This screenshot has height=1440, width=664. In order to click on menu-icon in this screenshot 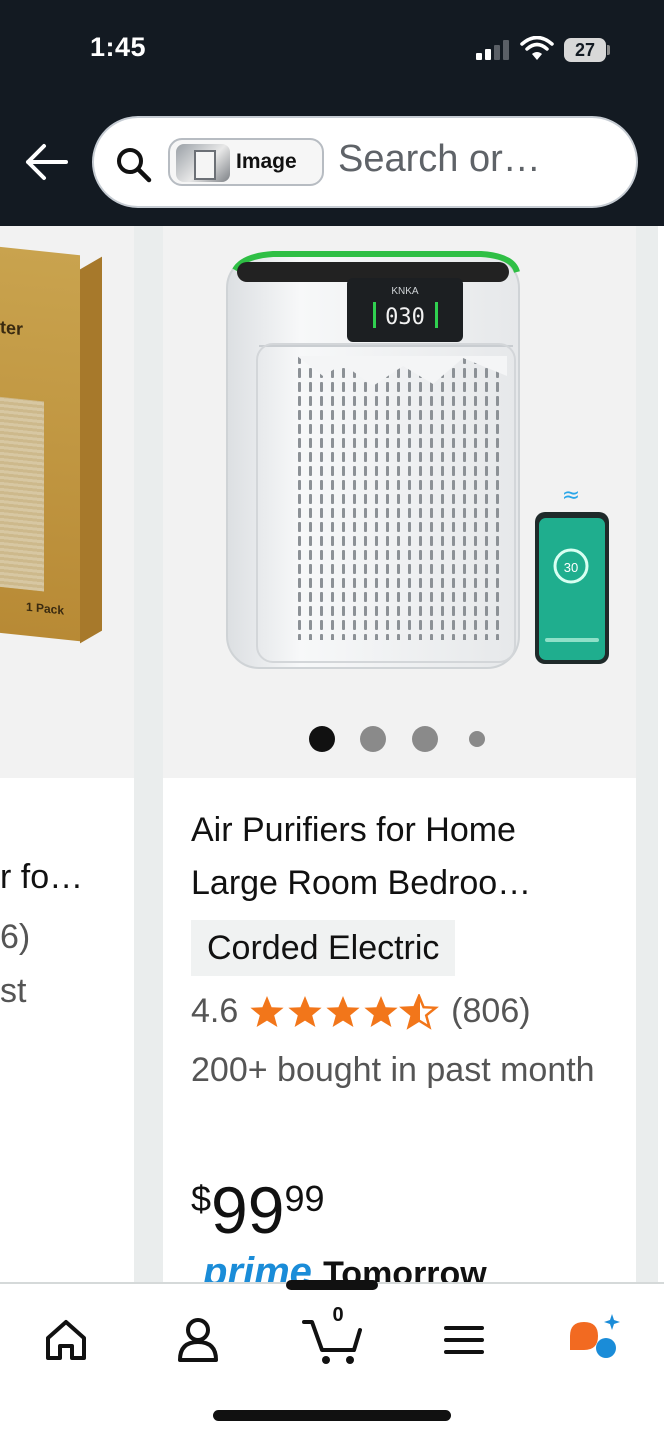, I will do `click(464, 1340)`.